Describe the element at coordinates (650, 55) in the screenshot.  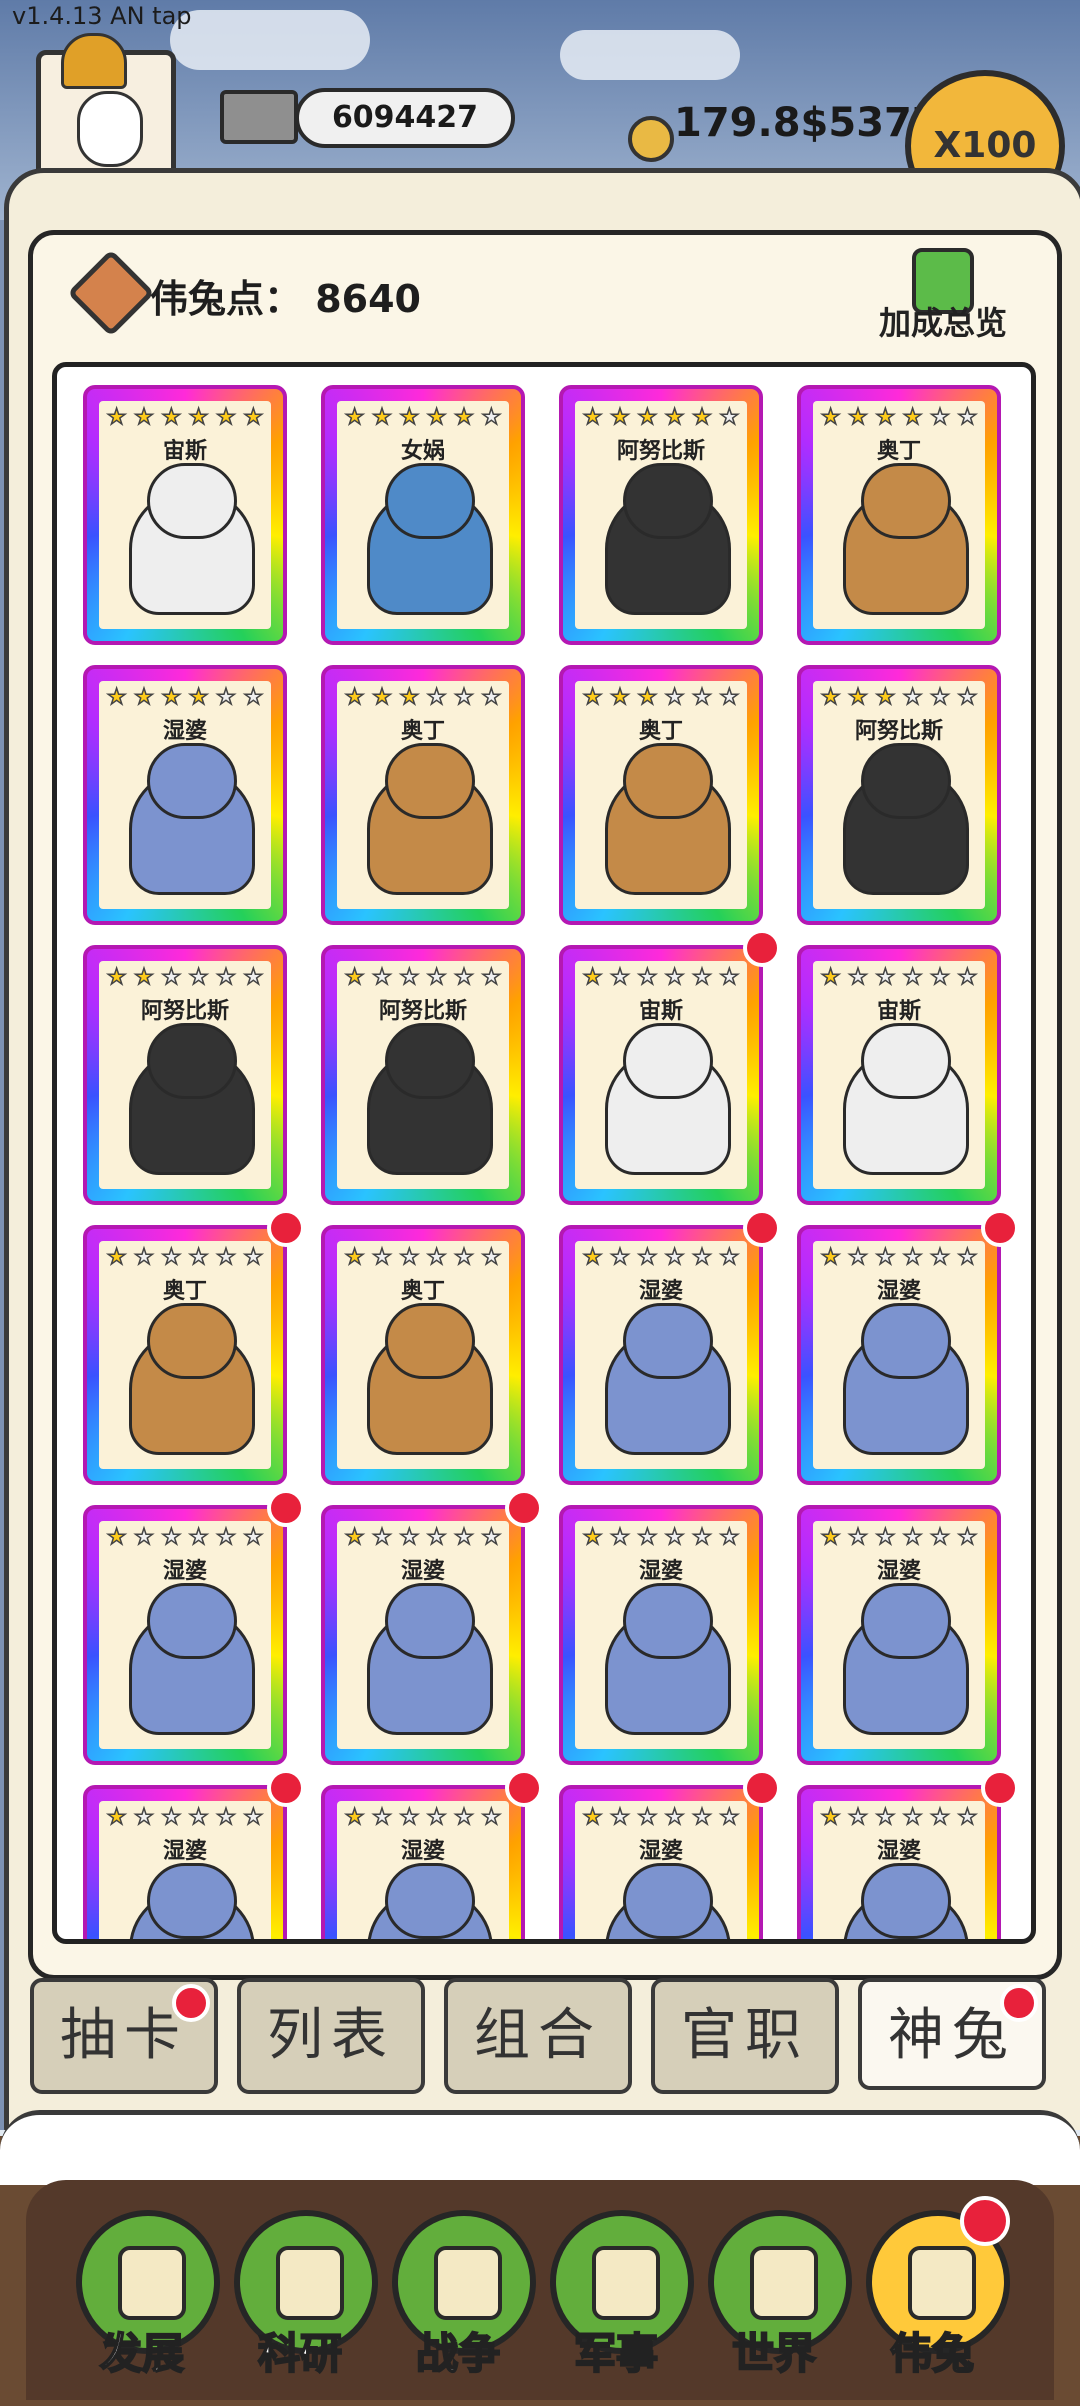
I see `cloud` at that location.